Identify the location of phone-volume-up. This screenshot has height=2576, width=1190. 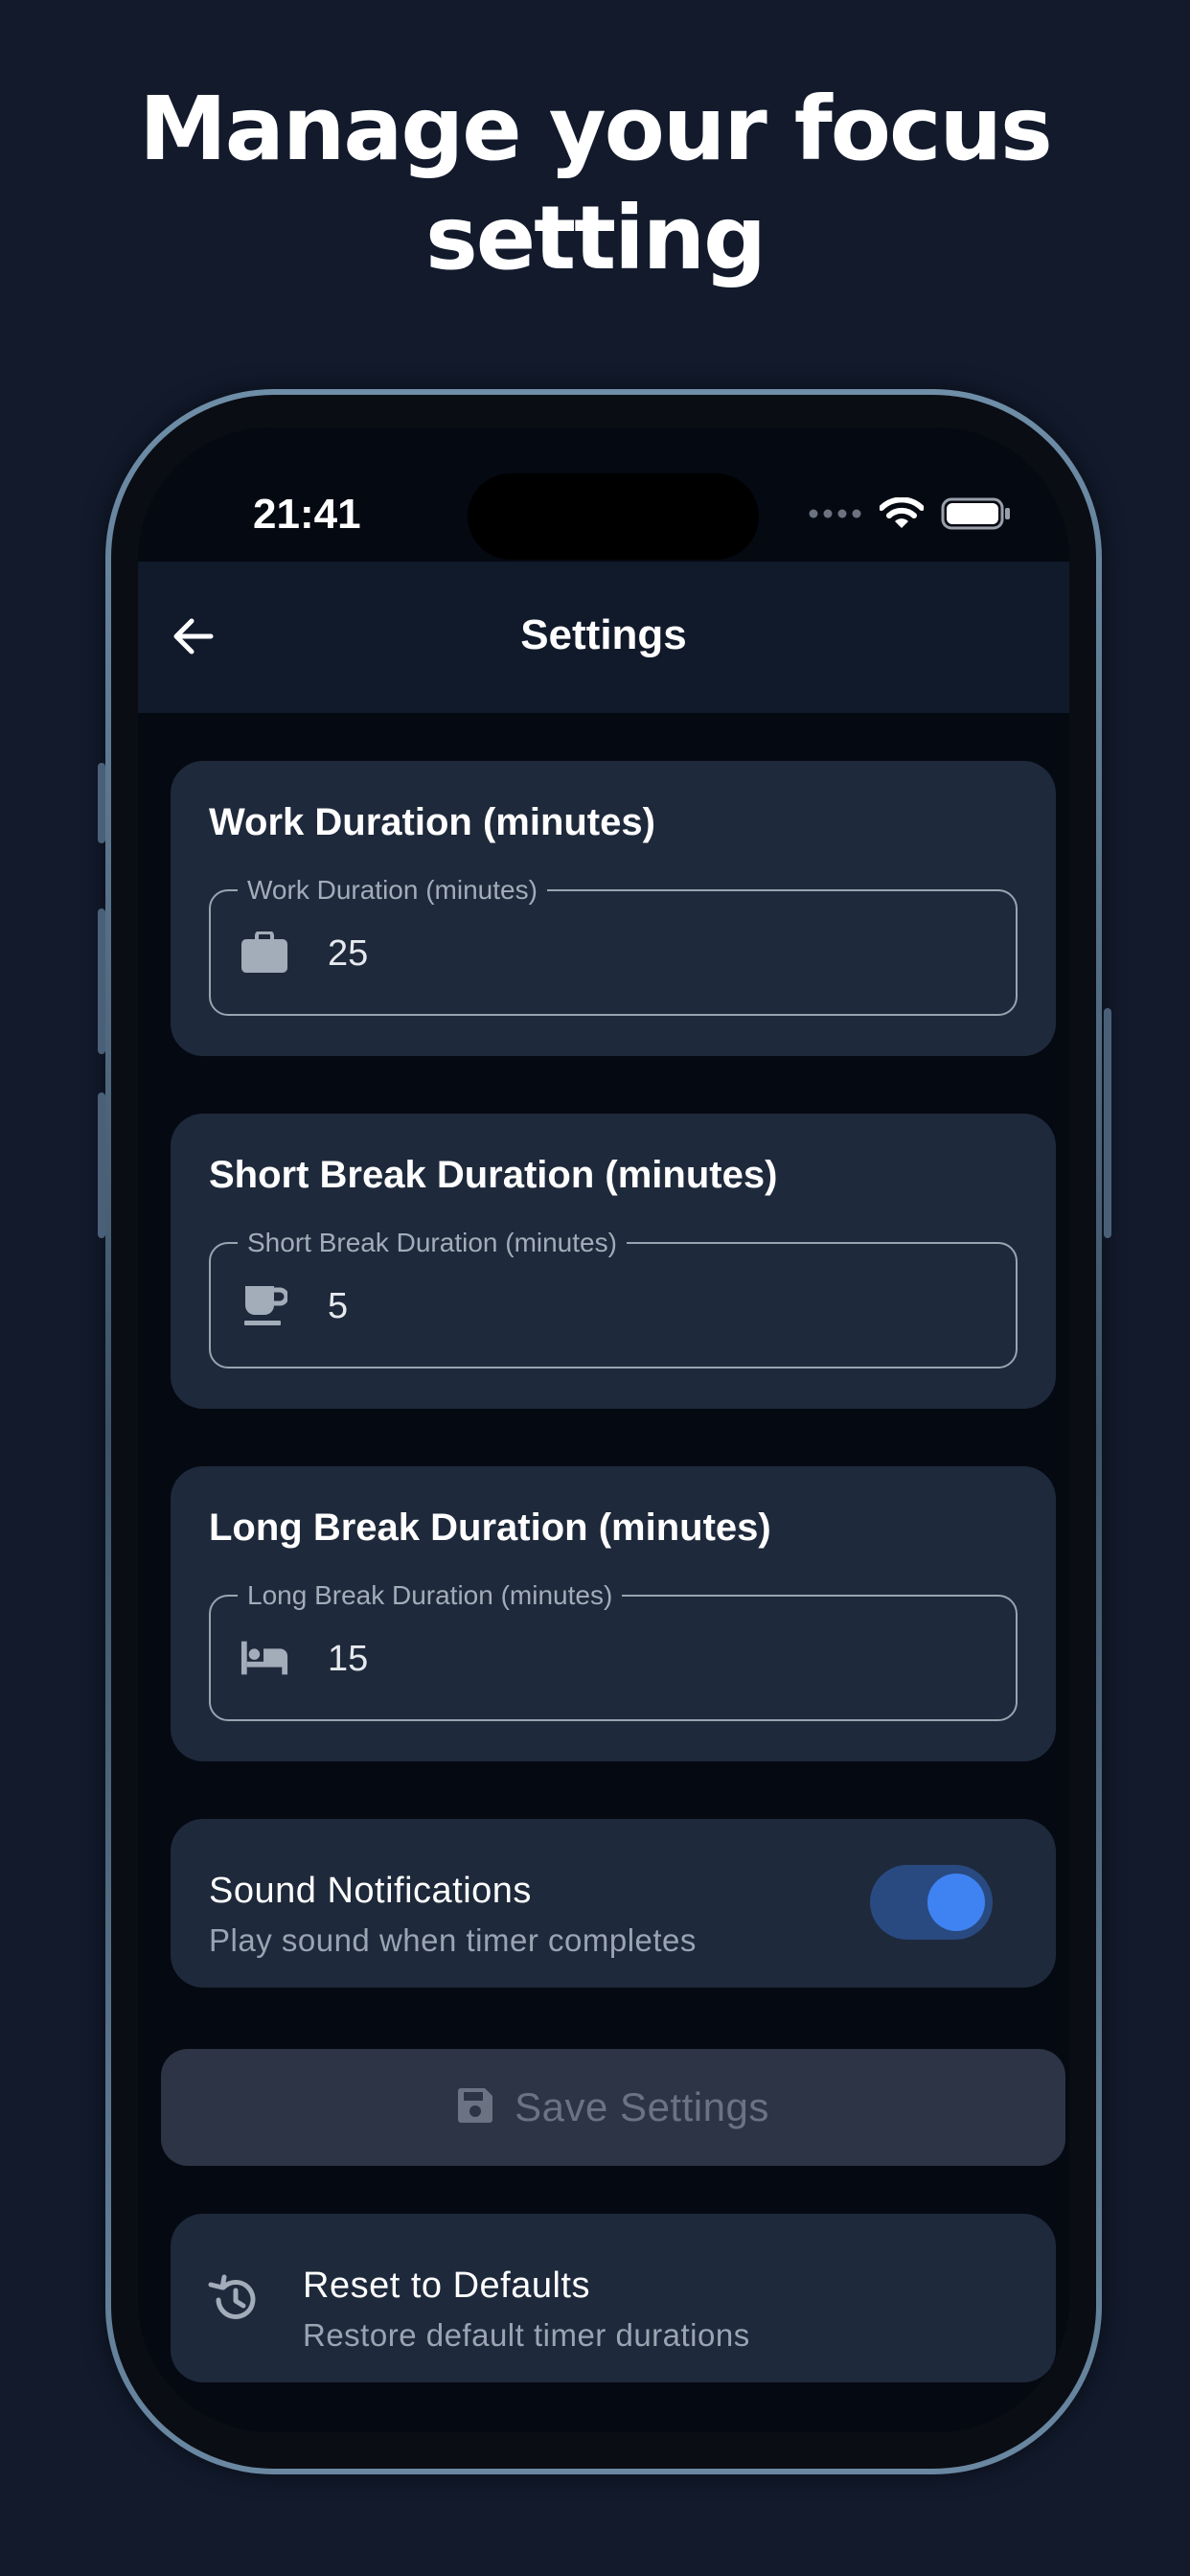
(101, 981).